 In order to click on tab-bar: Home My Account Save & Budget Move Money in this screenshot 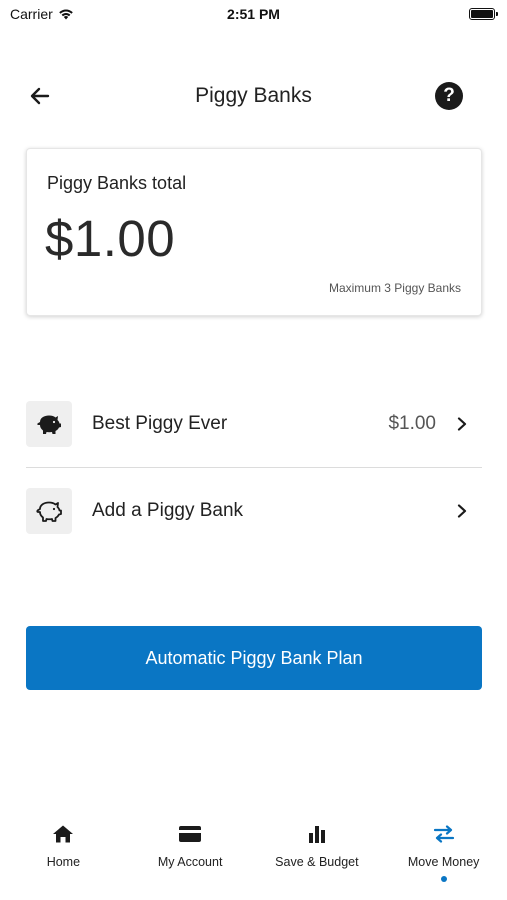, I will do `click(253, 855)`.